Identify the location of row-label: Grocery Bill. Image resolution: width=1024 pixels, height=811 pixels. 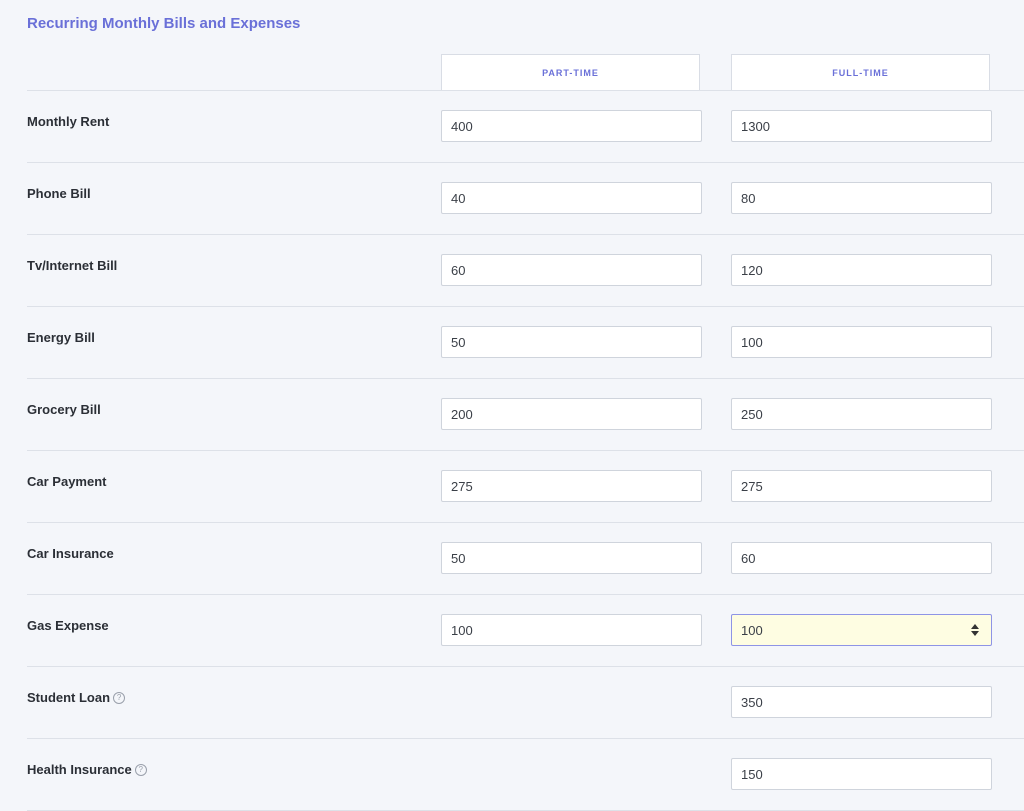
(64, 409).